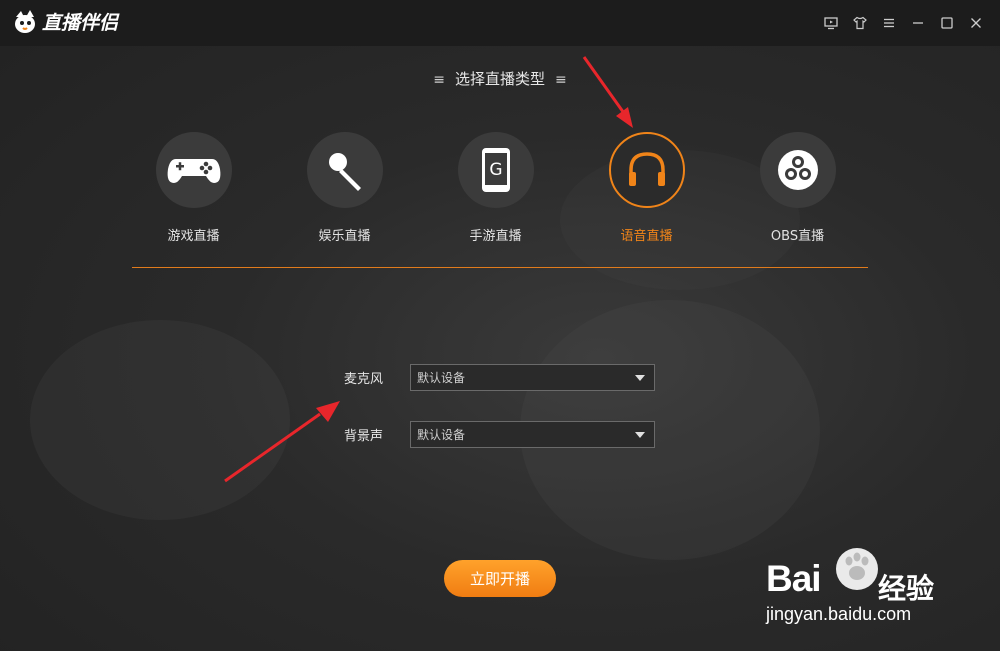  Describe the element at coordinates (500, 23) in the screenshot. I see `title-bar: 直播伴侣` at that location.